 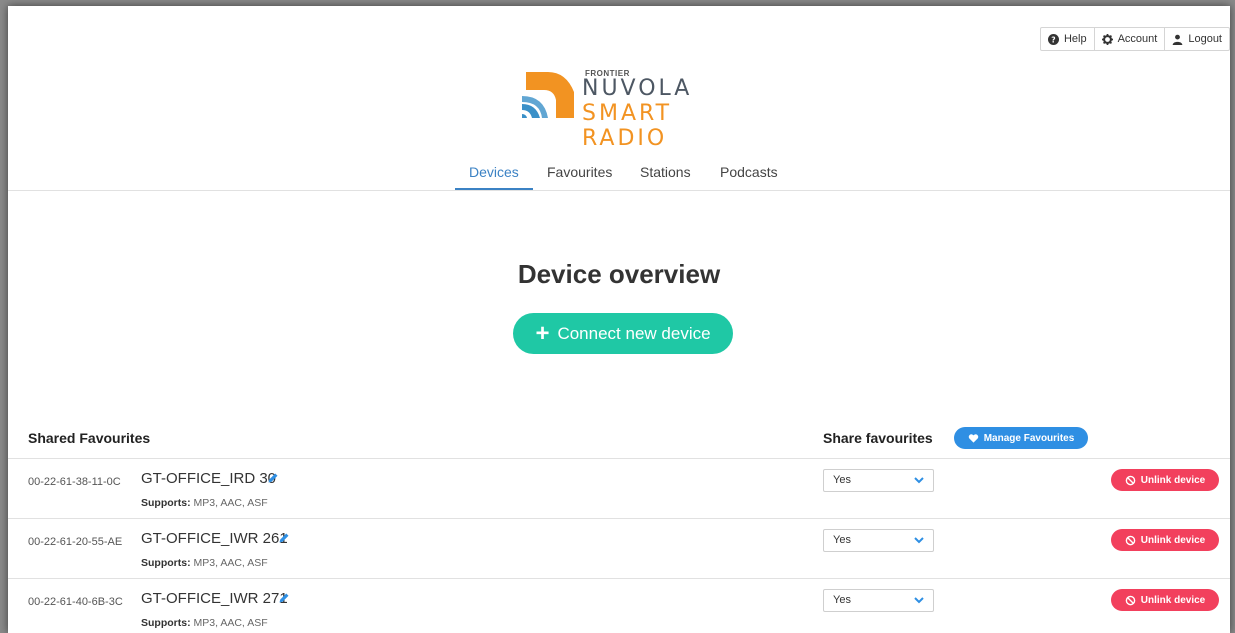 What do you see at coordinates (1107, 39) in the screenshot?
I see `gear-icon` at bounding box center [1107, 39].